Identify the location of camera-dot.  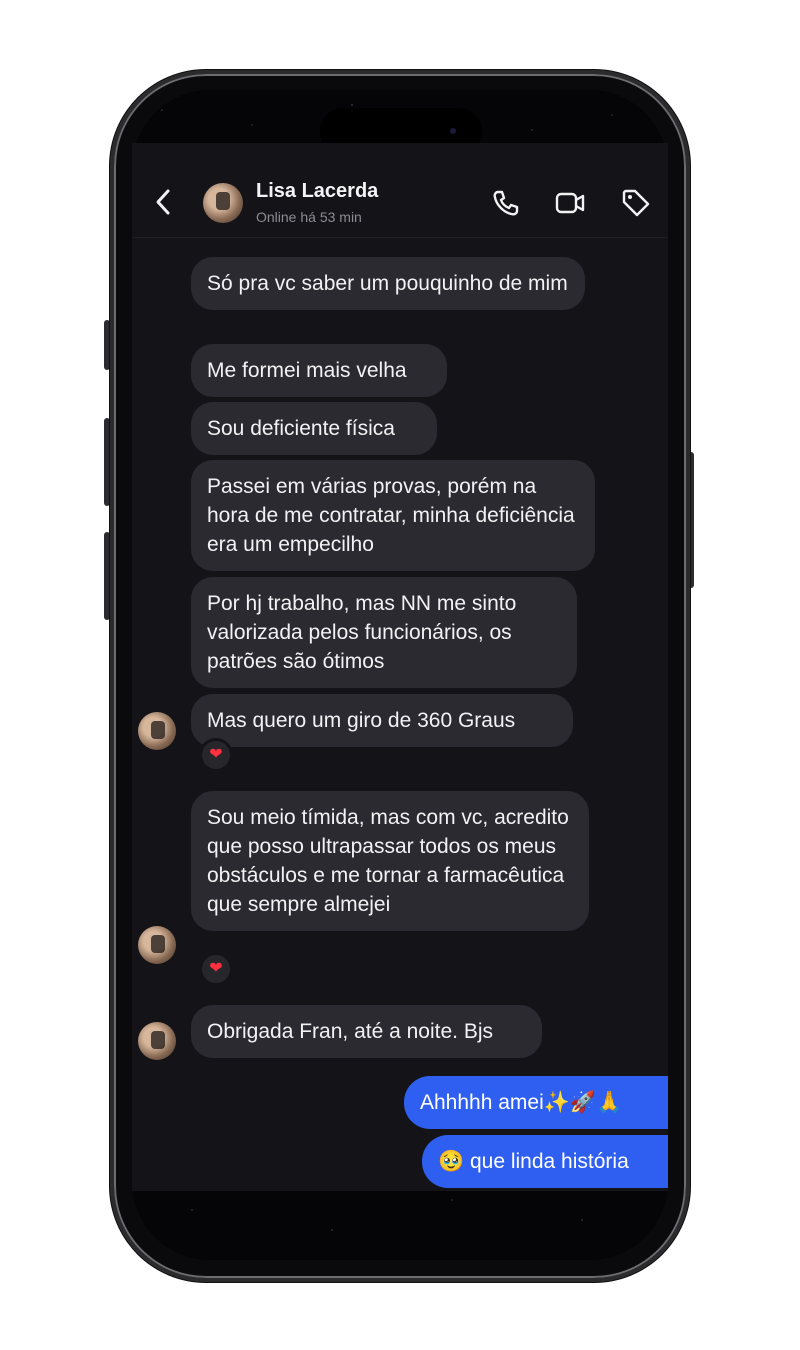
(453, 131).